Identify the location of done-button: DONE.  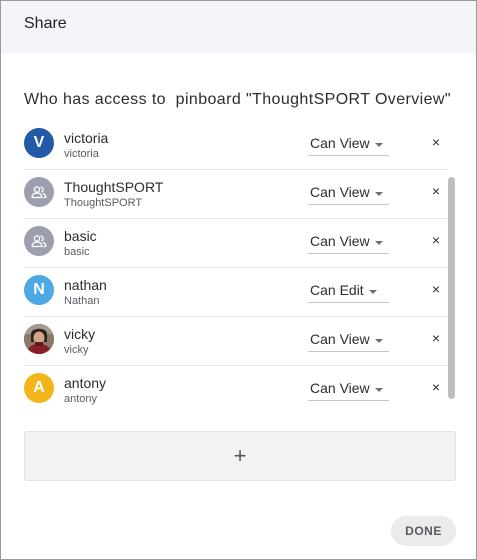
(423, 531).